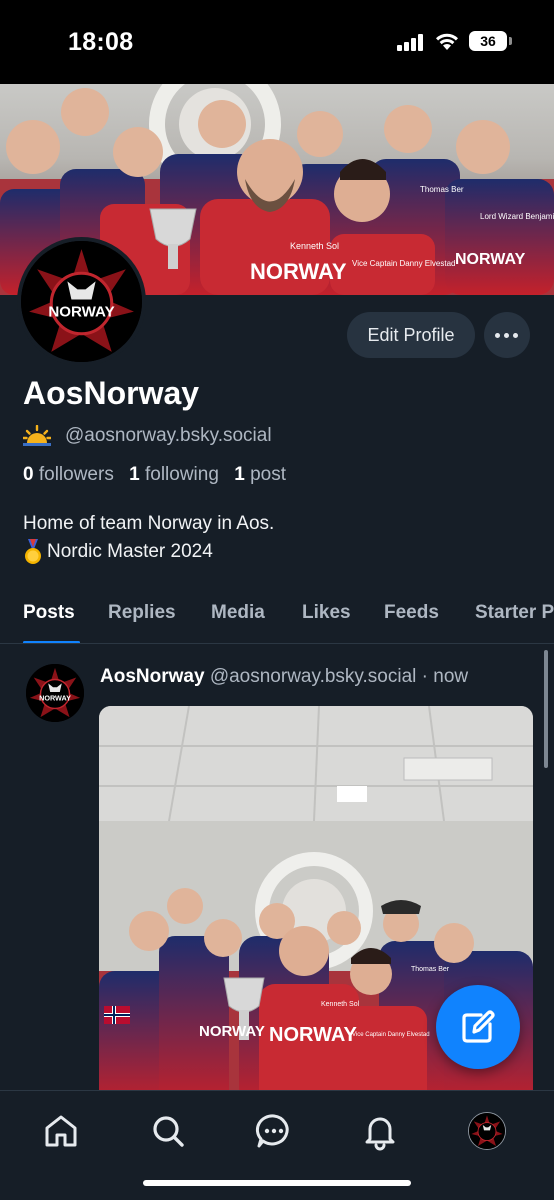 The image size is (554, 1200). I want to click on status-bar: 18:08 36, so click(277, 42).